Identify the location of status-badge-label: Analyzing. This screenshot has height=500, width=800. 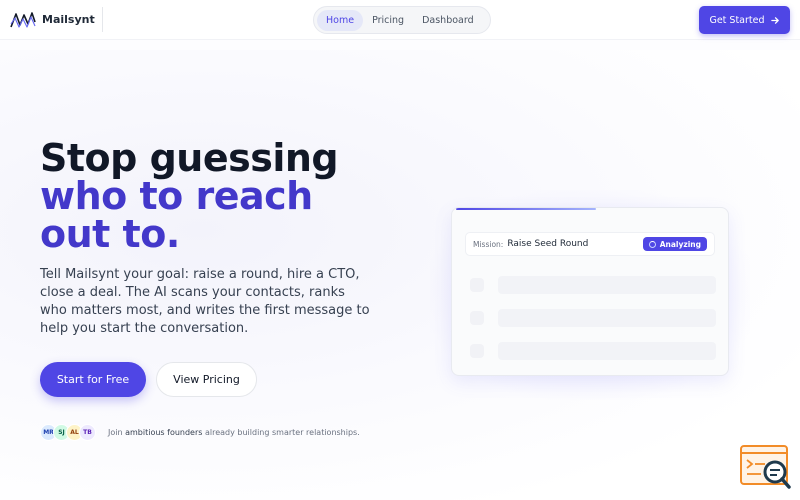
(680, 244).